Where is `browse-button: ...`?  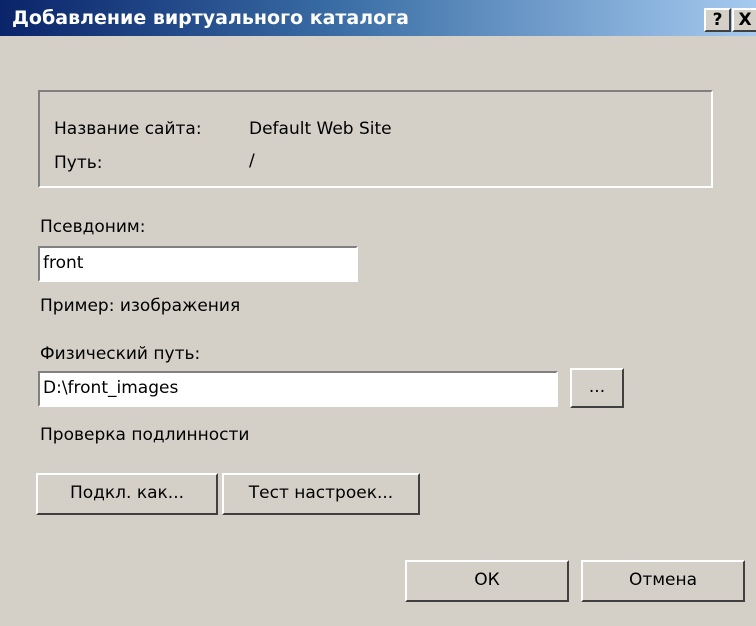 browse-button: ... is located at coordinates (597, 388).